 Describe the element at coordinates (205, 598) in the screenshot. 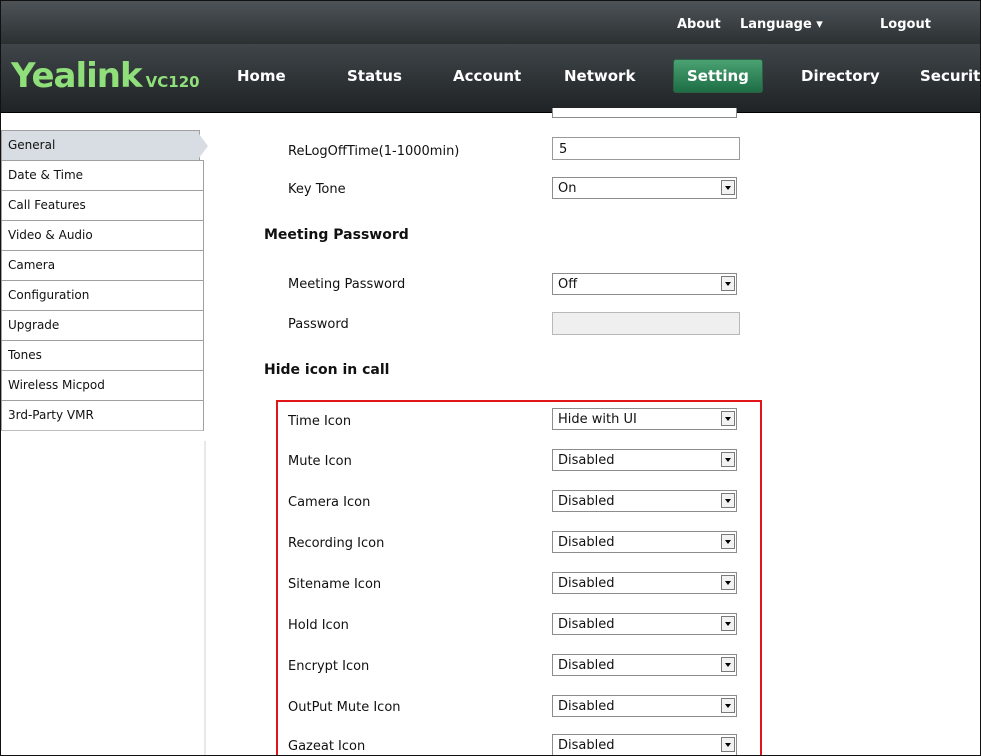

I see `sidebar-divider` at that location.